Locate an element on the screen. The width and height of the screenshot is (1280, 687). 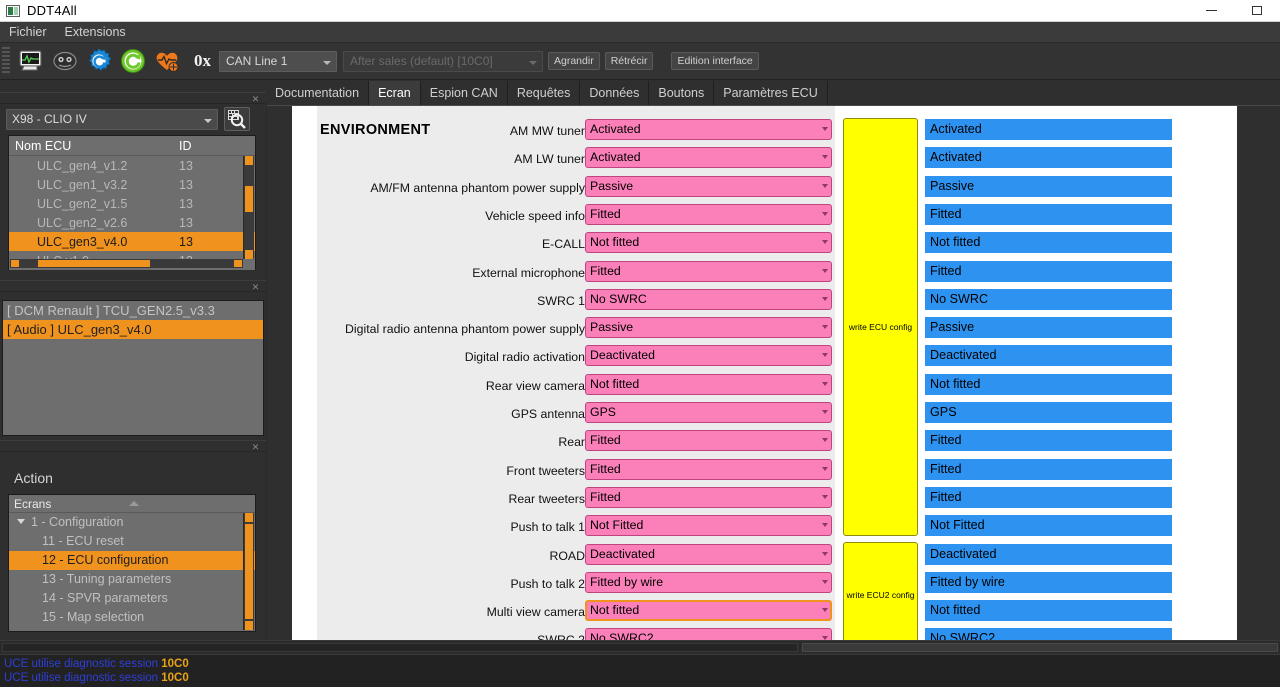
parameter-row: Front tweeters Fitted Fitted is located at coordinates (764, 471).